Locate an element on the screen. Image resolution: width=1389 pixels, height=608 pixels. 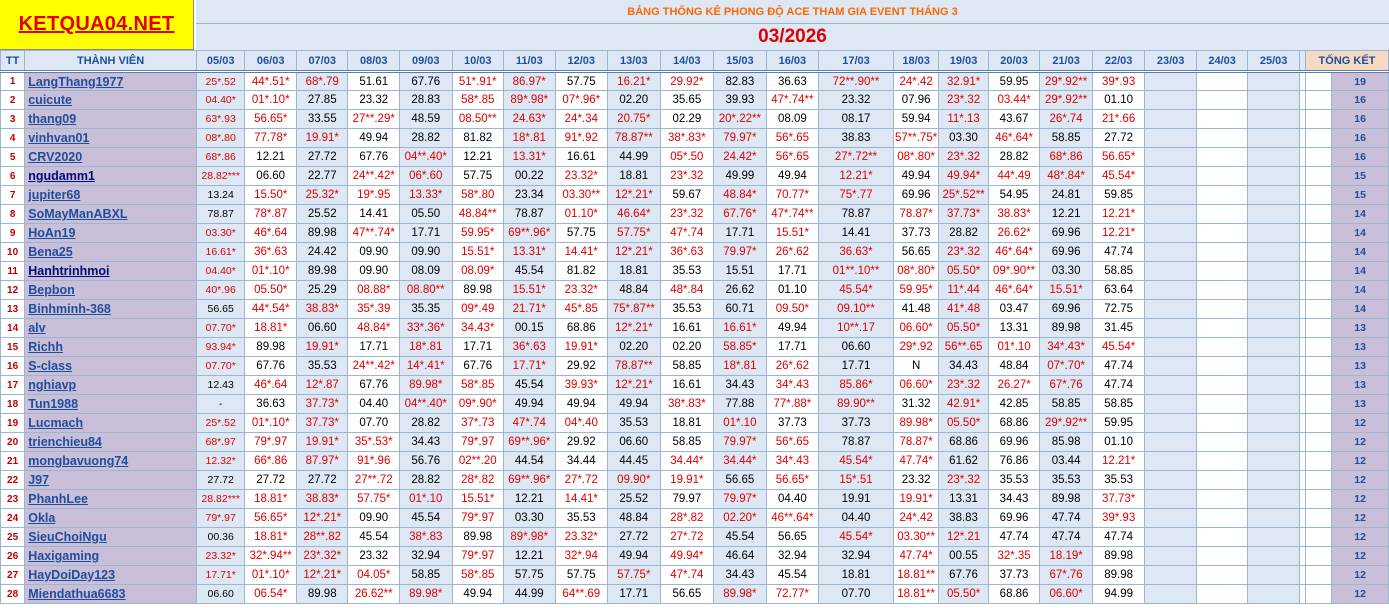
result-cell: 85.98 is located at coordinates (1066, 442).